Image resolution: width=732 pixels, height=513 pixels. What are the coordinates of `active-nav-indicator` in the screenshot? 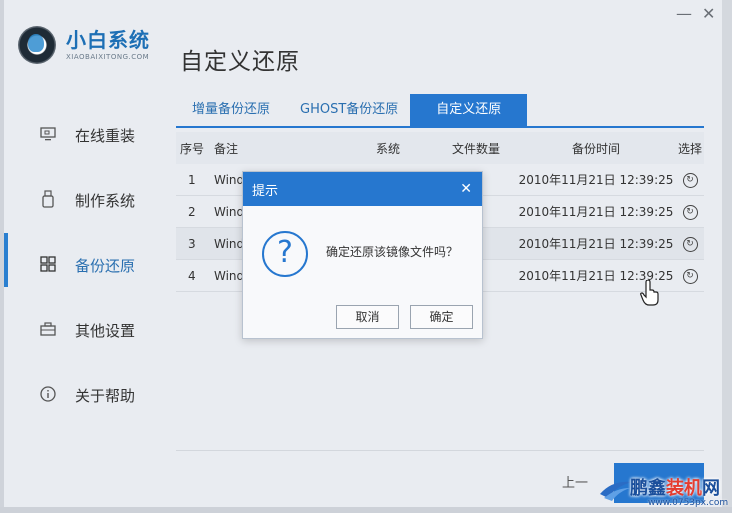 It's located at (6, 260).